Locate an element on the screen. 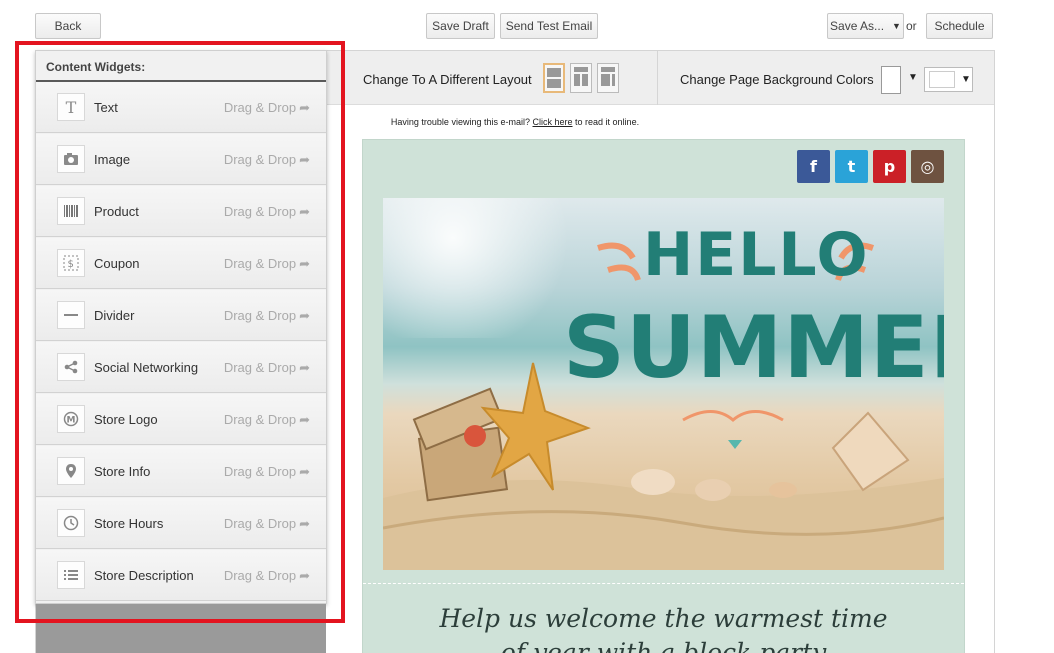  back-button: Back is located at coordinates (68, 26).